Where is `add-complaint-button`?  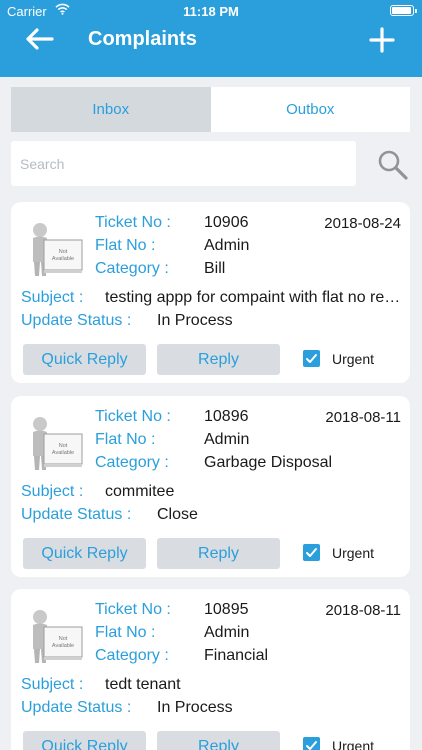 add-complaint-button is located at coordinates (382, 40).